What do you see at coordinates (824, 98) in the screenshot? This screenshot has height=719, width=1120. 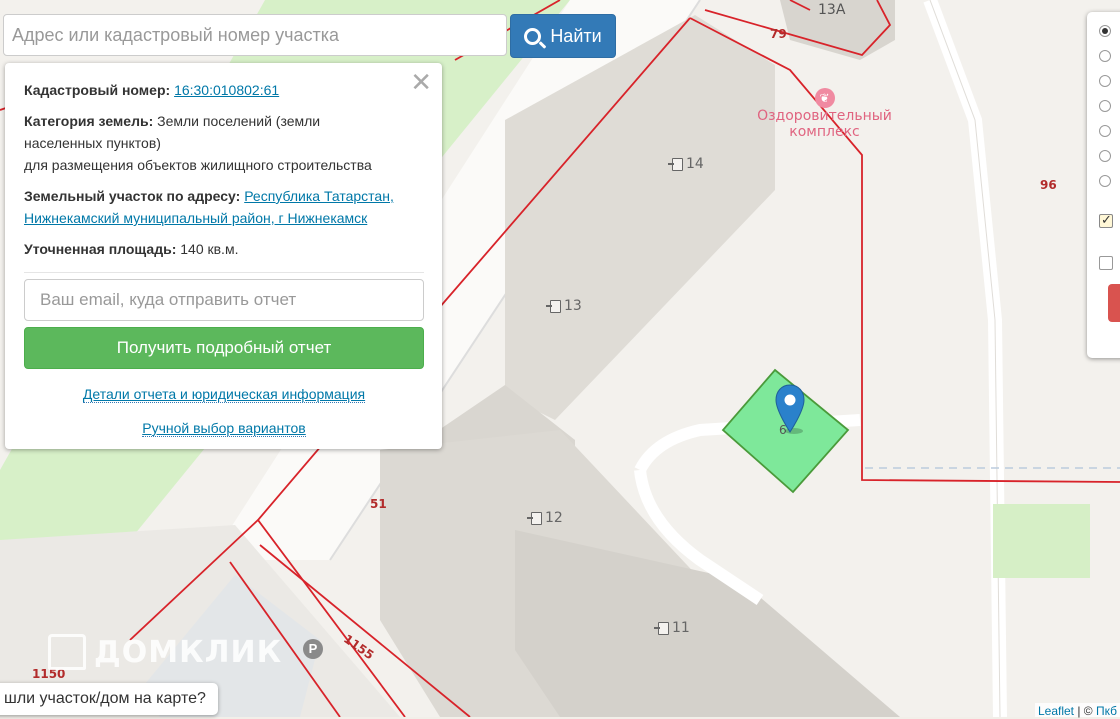 I see `spa-icon: ❦` at bounding box center [824, 98].